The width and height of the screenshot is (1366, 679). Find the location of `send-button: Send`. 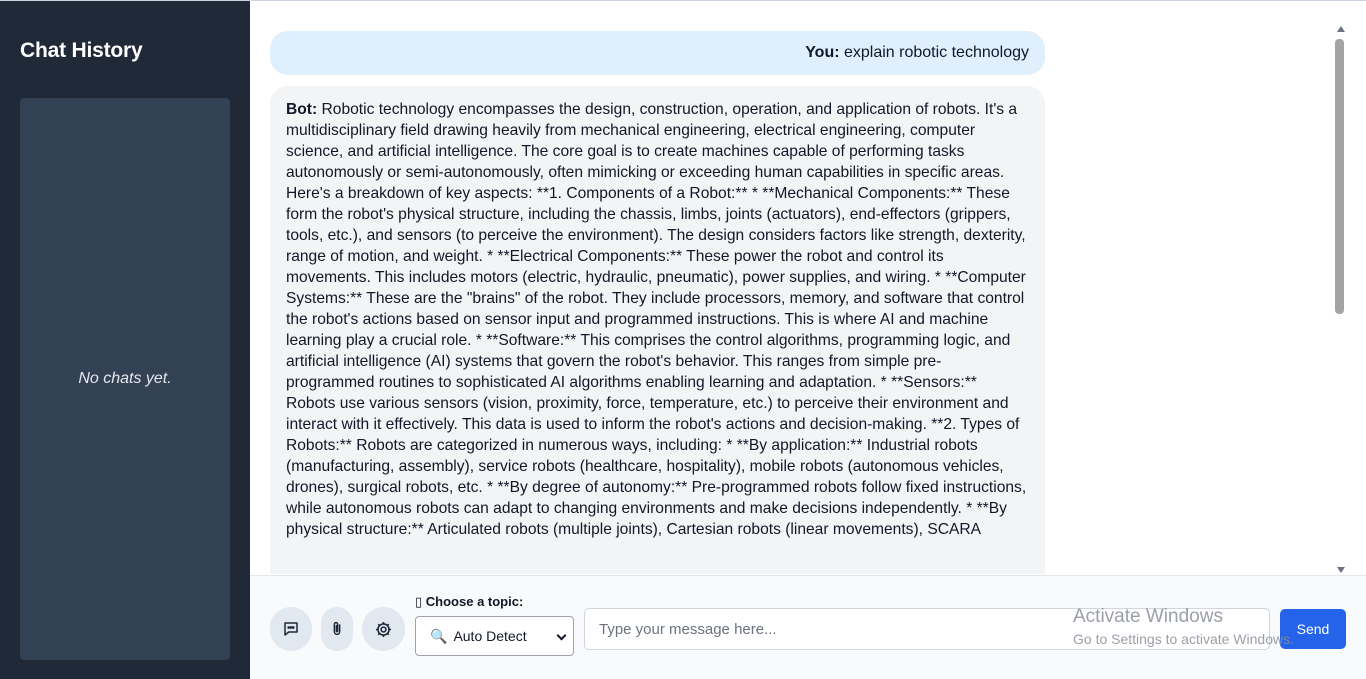

send-button: Send is located at coordinates (1313, 629).